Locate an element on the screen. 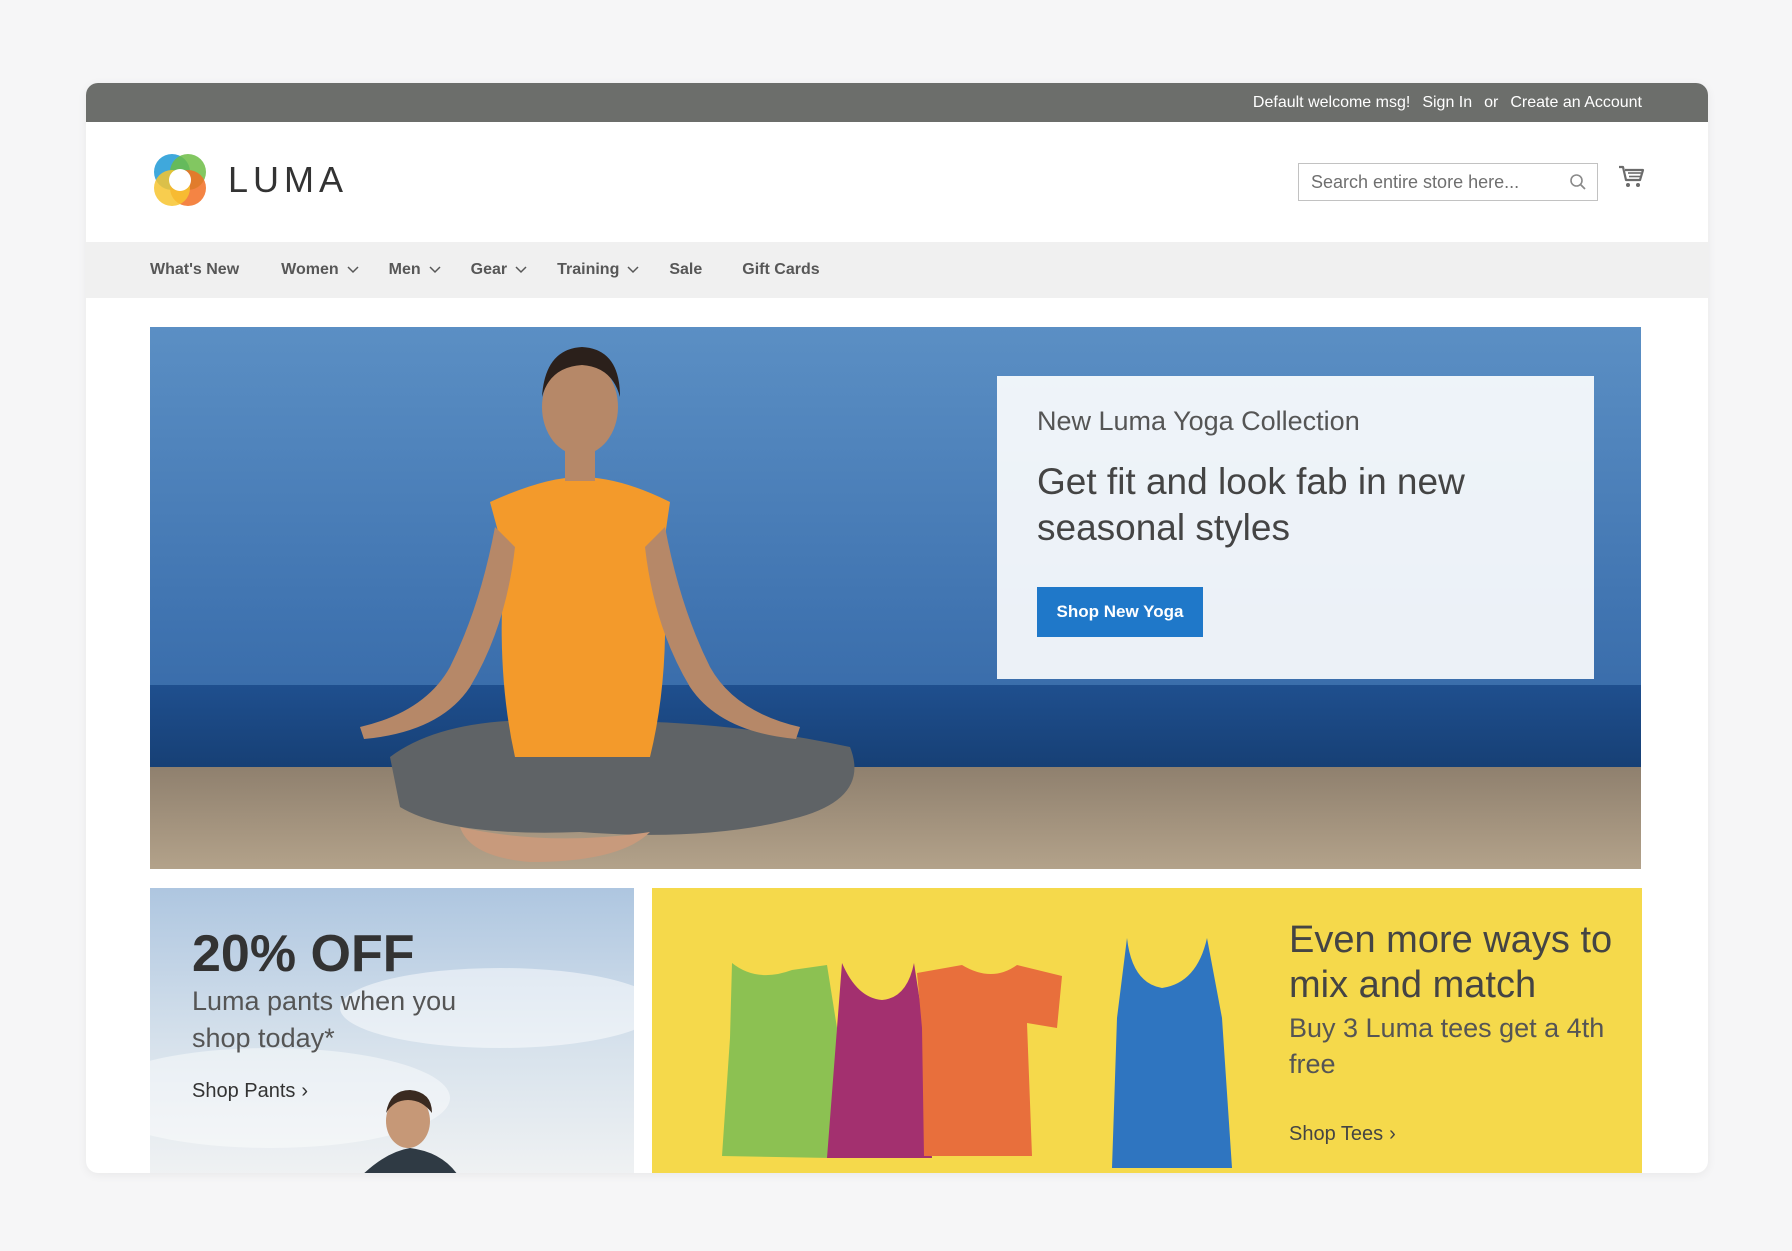 This screenshot has width=1792, height=1251. welcome-message: Default welcome msg! is located at coordinates (1331, 102).